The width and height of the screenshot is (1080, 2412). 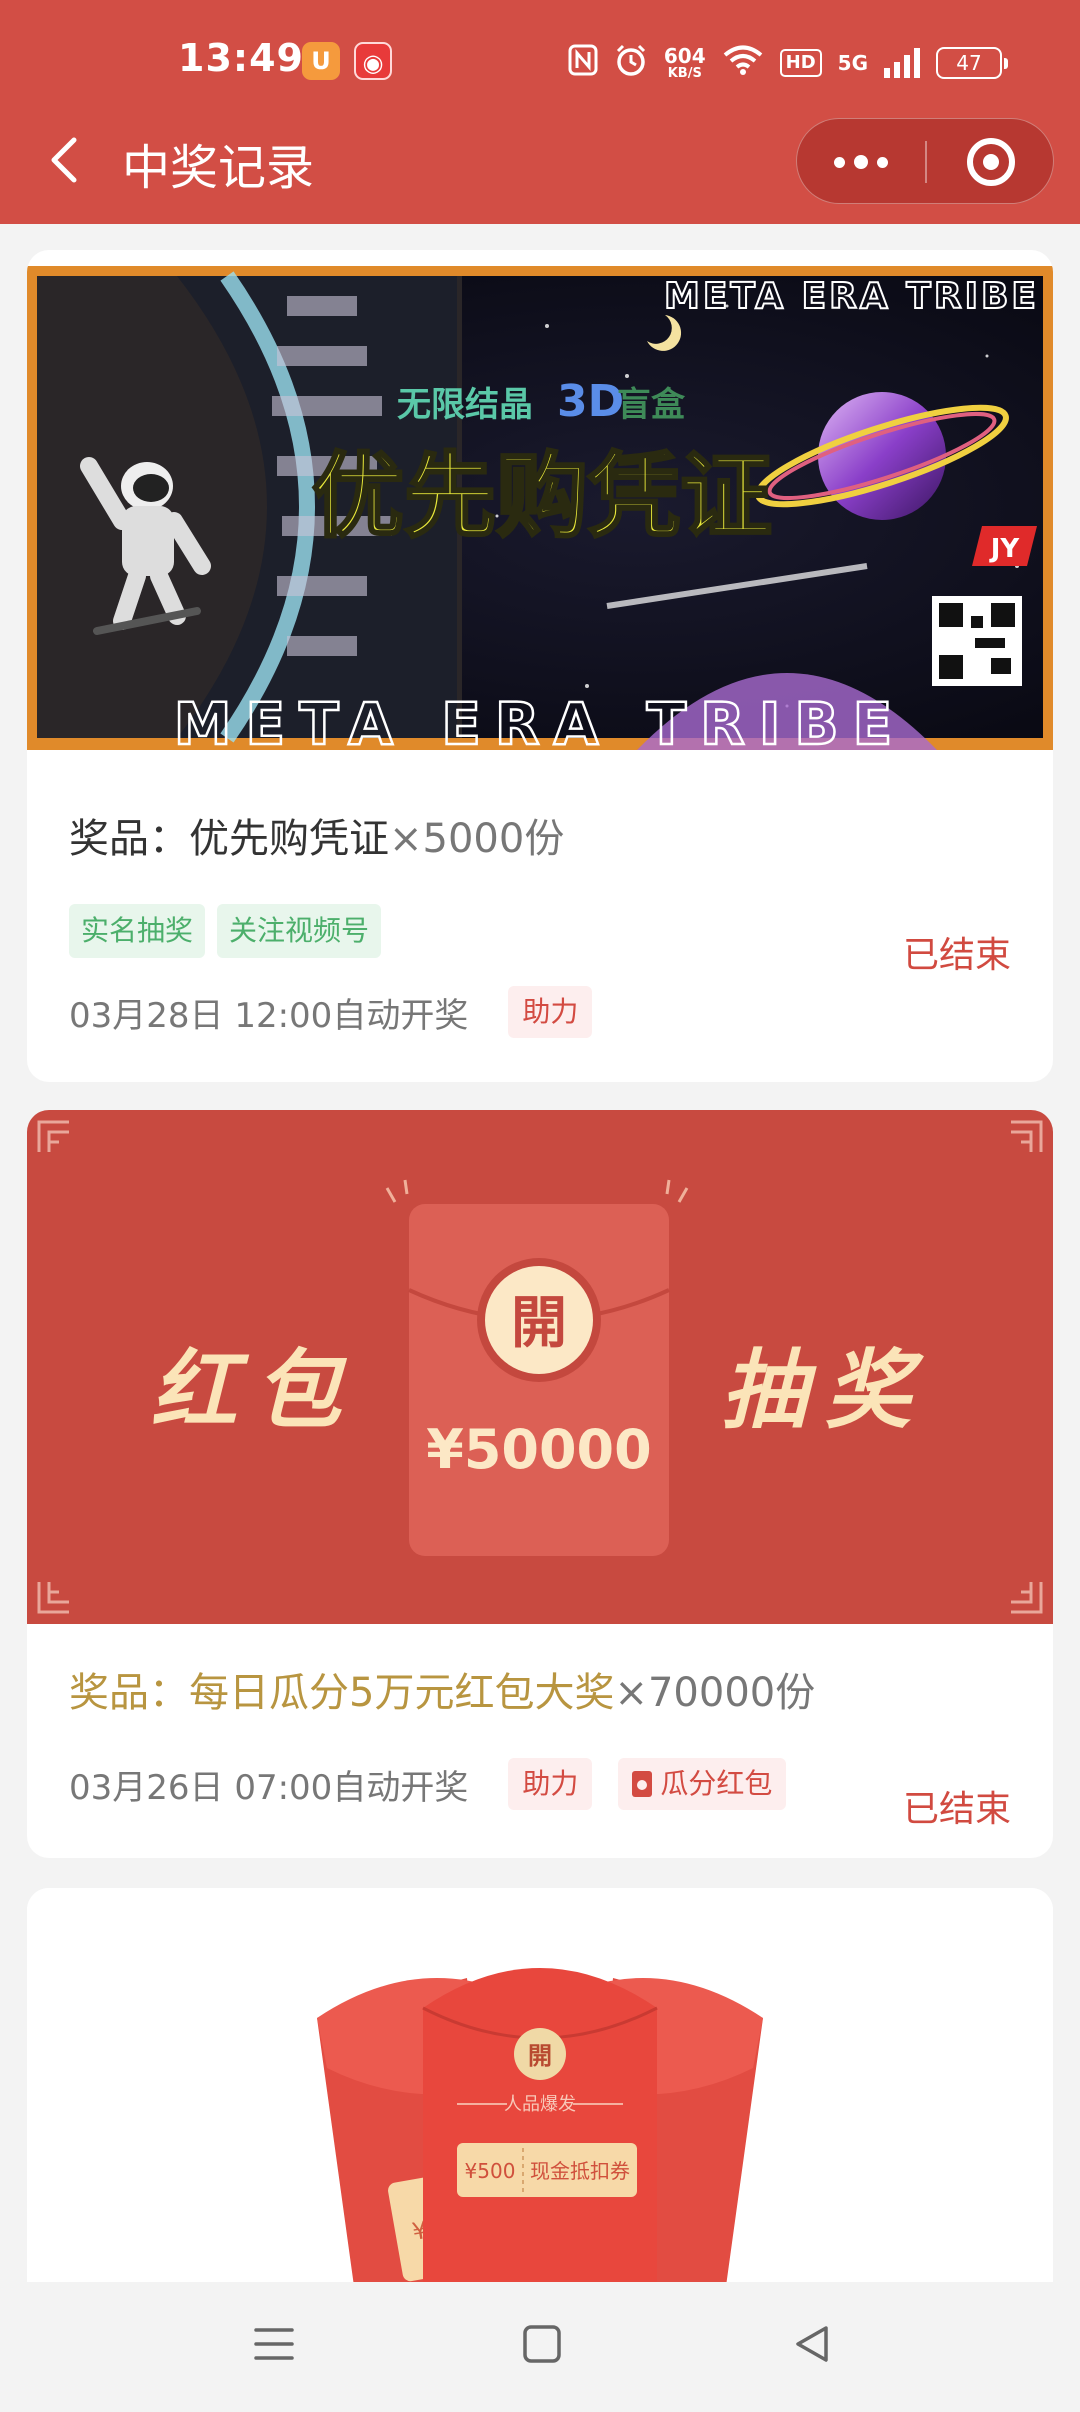 What do you see at coordinates (651, 405) in the screenshot?
I see `banner-subtitle-c: 盲盒` at bounding box center [651, 405].